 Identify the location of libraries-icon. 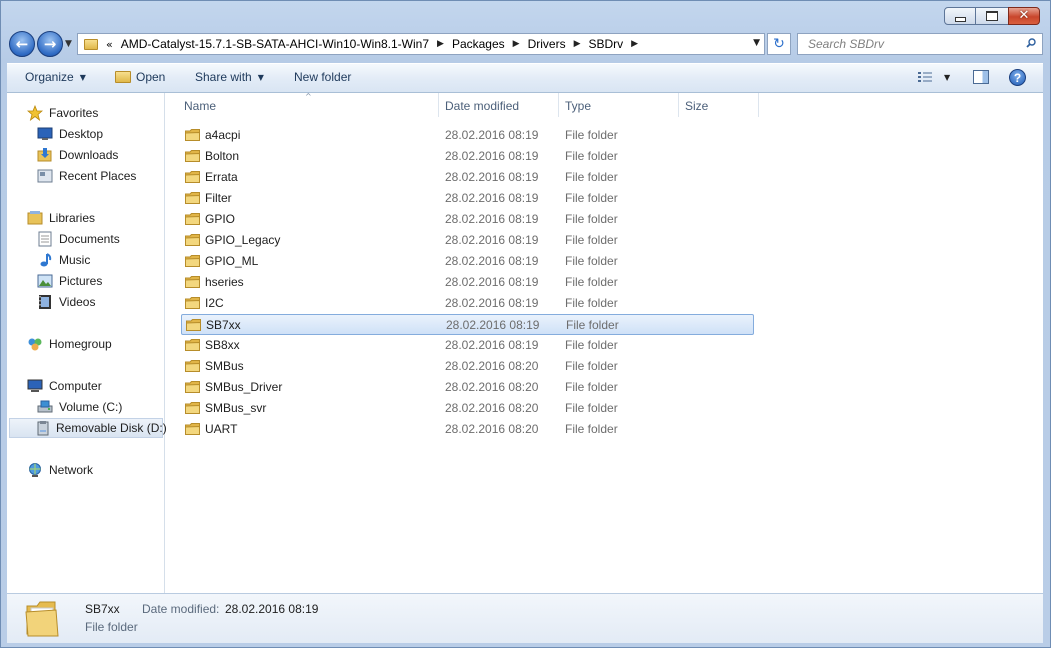
(35, 218).